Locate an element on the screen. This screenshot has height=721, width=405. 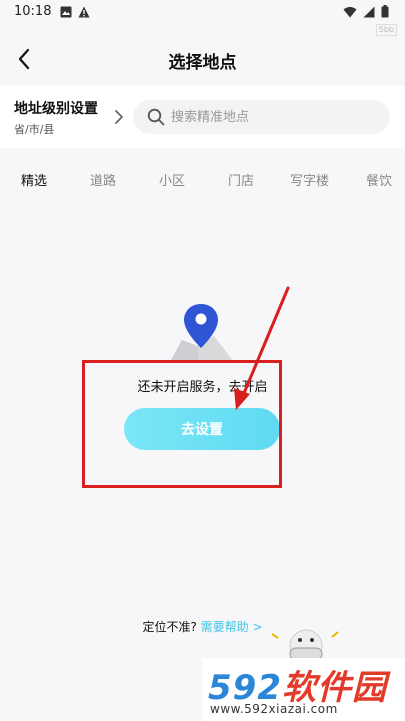
search-icon is located at coordinates (156, 117).